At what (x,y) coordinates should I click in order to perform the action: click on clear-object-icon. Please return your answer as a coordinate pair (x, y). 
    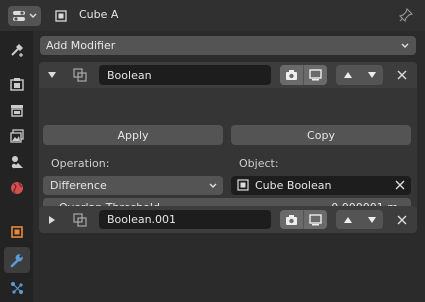
    Looking at the image, I should click on (400, 185).